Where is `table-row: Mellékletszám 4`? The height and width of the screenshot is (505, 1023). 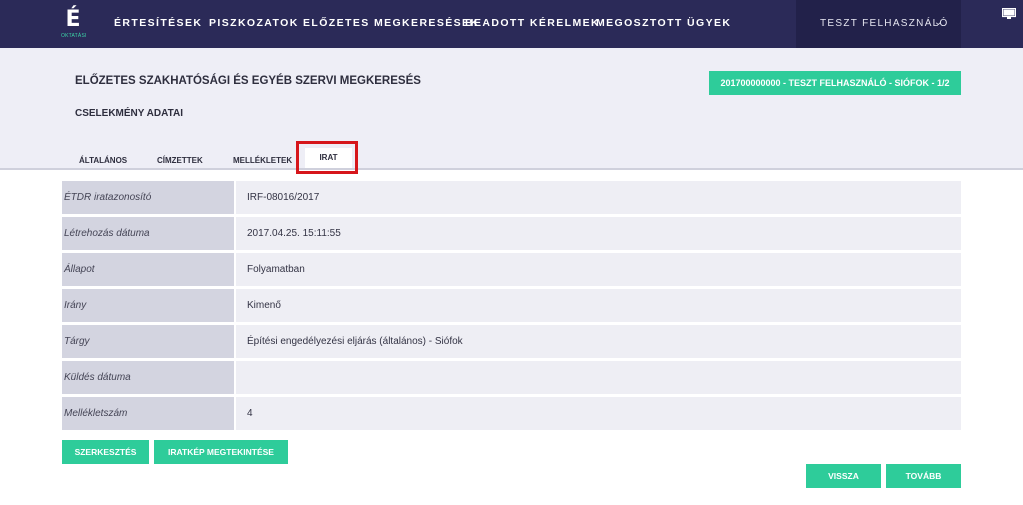 table-row: Mellékletszám 4 is located at coordinates (511, 413).